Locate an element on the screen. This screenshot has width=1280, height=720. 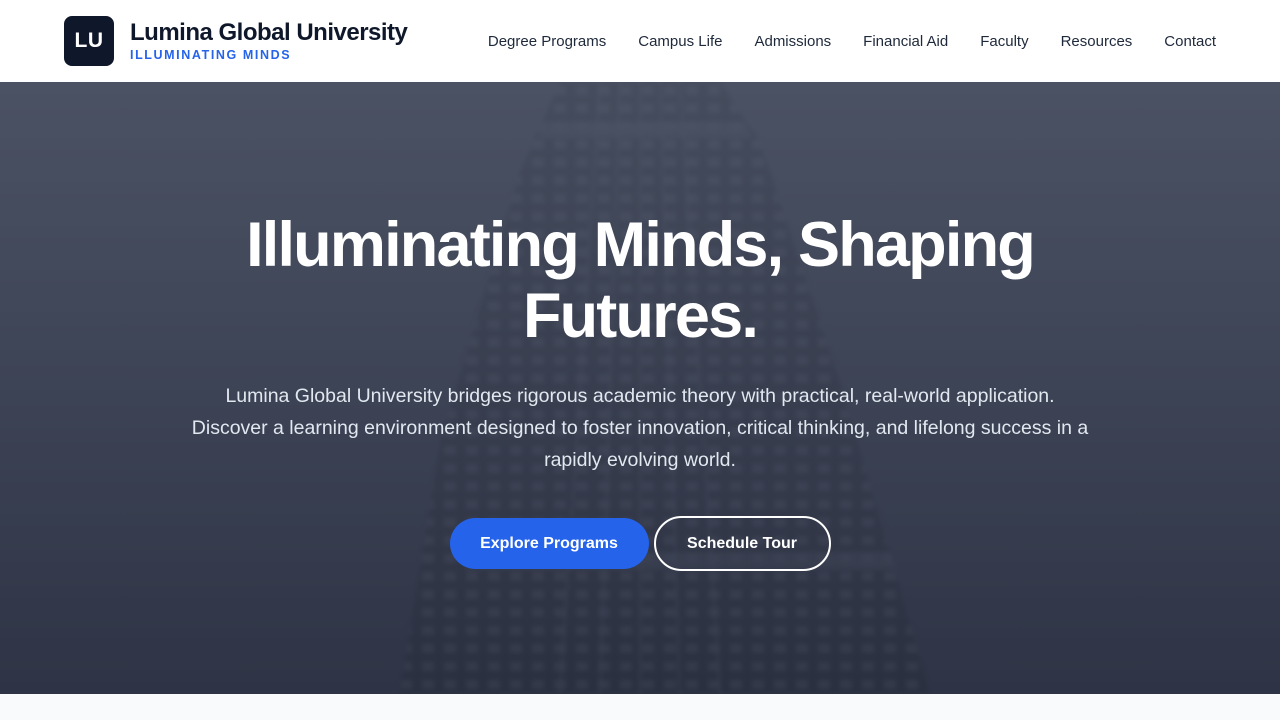
nav-link-resources: Resources is located at coordinates (1097, 41).